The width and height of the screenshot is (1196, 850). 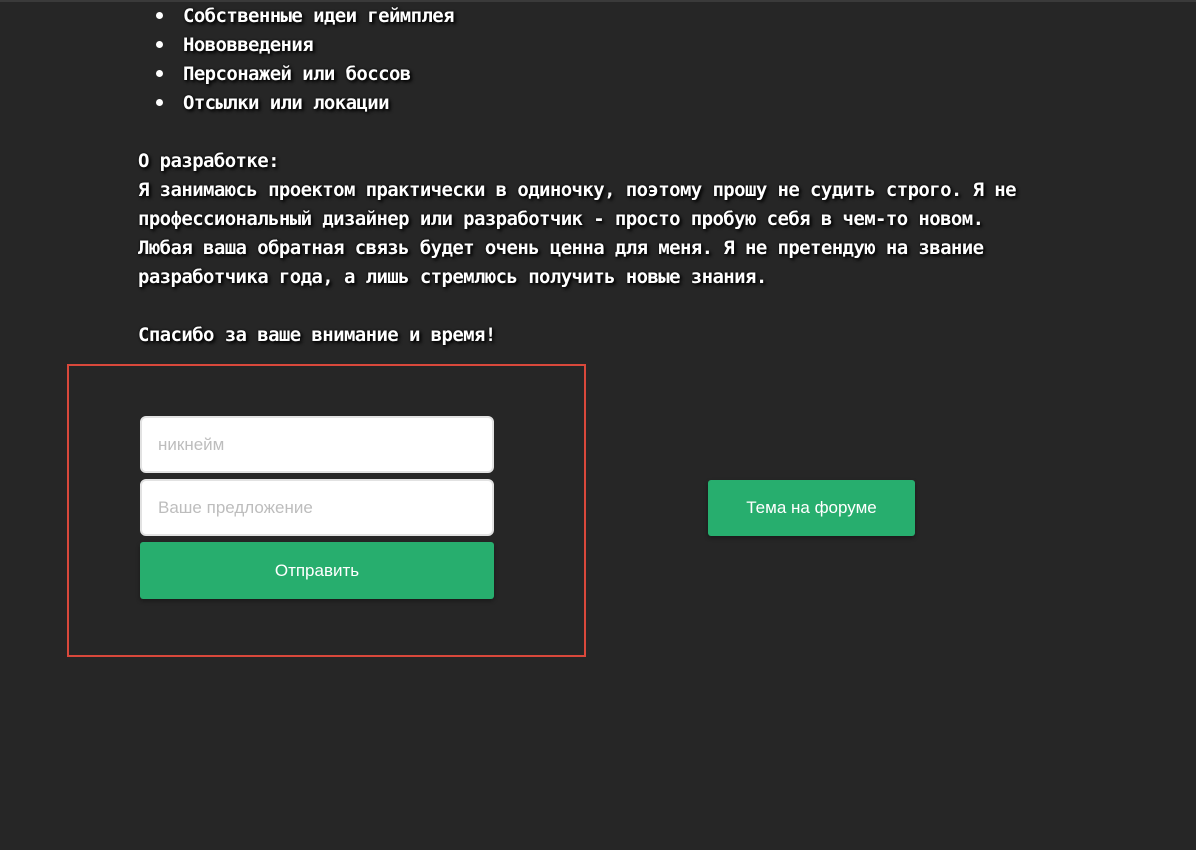 What do you see at coordinates (297, 74) in the screenshot?
I see `list-item-text: Персонажей или боссов` at bounding box center [297, 74].